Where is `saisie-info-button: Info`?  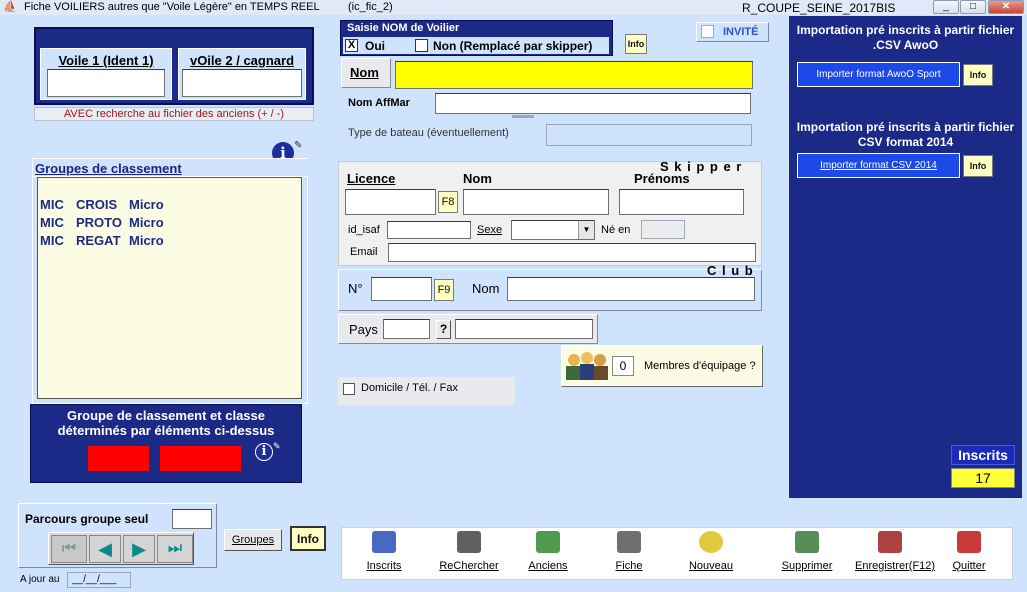 saisie-info-button: Info is located at coordinates (636, 44).